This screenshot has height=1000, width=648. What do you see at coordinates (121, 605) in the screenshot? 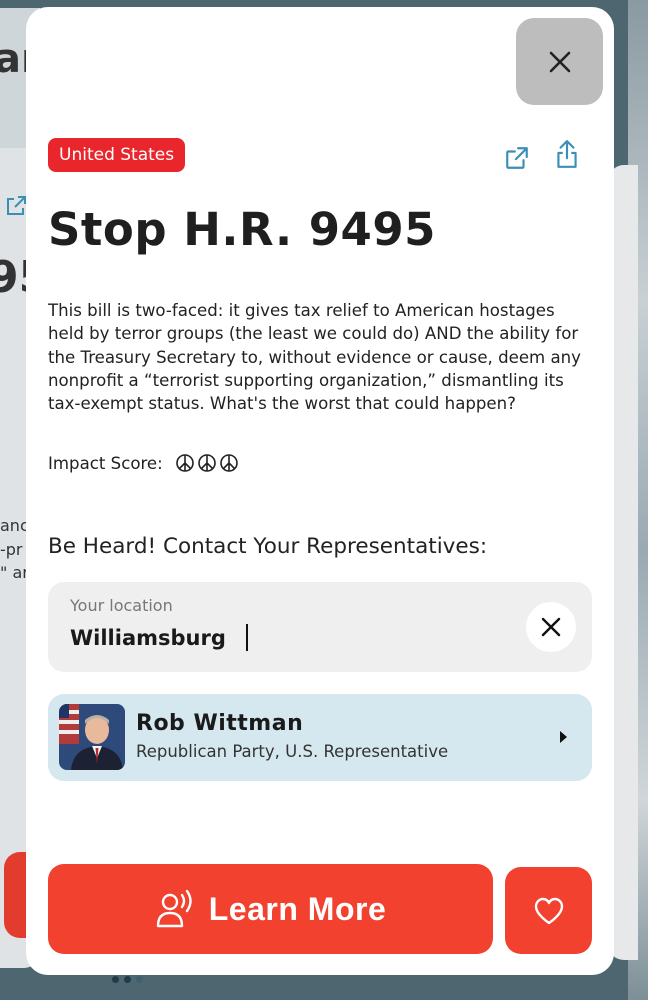
I see `location-label: Your location` at bounding box center [121, 605].